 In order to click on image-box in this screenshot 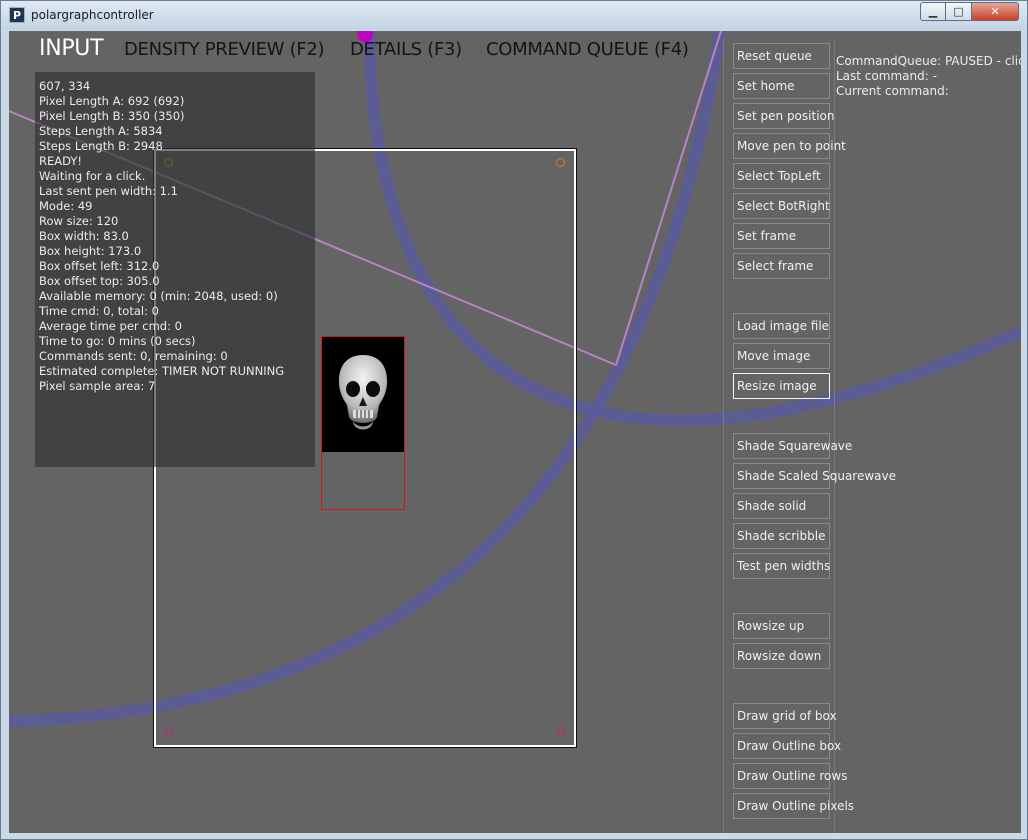, I will do `click(363, 423)`.